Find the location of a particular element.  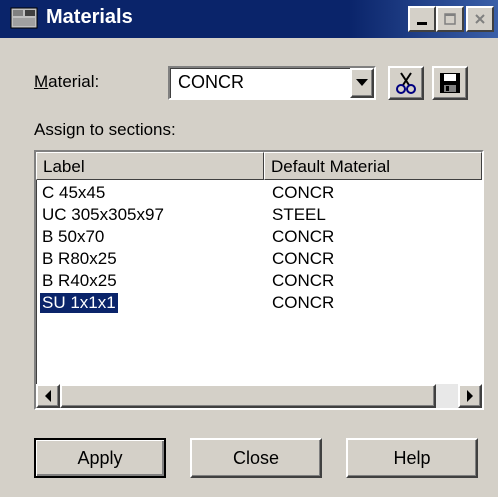

horizontal-scrollbar is located at coordinates (259, 396).